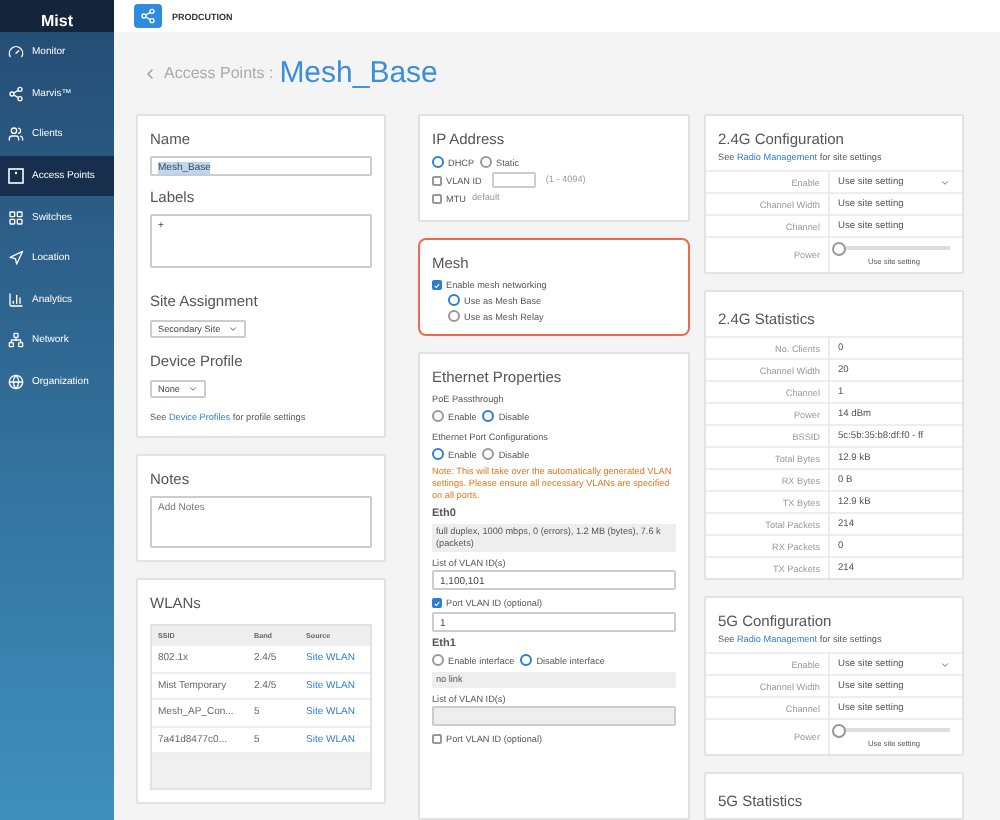  What do you see at coordinates (16, 382) in the screenshot?
I see `globe-icon` at bounding box center [16, 382].